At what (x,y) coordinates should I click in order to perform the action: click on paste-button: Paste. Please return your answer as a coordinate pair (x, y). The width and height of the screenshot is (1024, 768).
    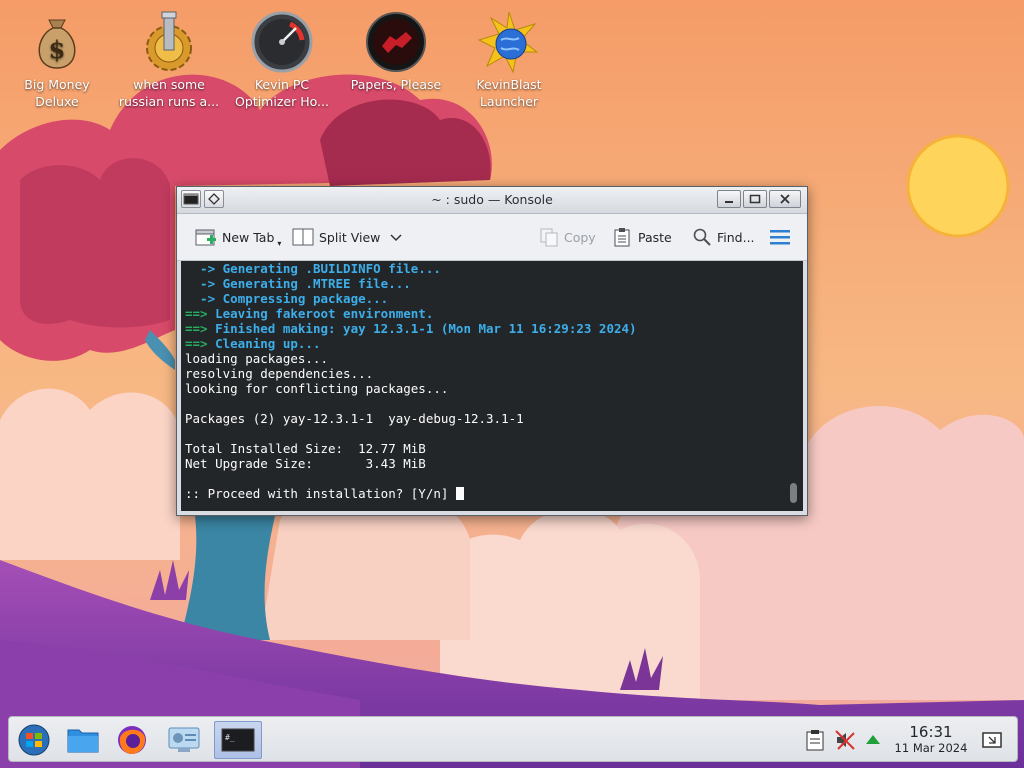
    Looking at the image, I should click on (642, 237).